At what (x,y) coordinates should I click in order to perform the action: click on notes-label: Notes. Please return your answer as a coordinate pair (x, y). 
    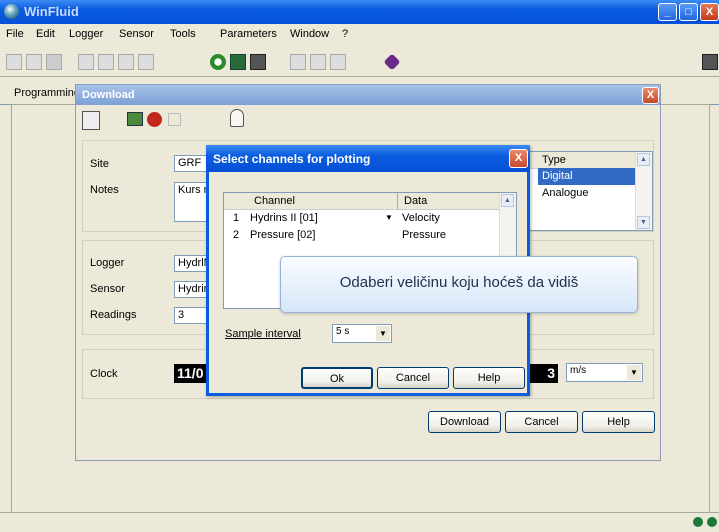
    Looking at the image, I should click on (104, 190).